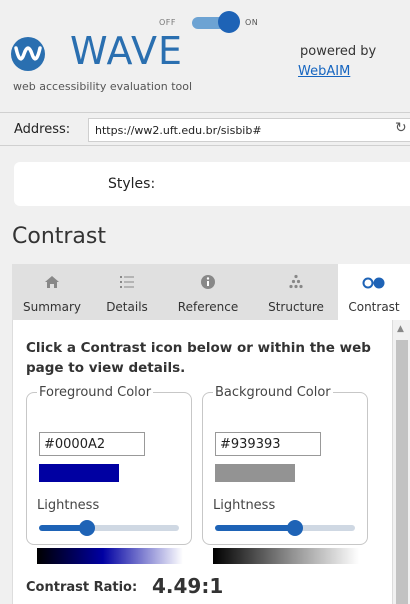  What do you see at coordinates (295, 528) in the screenshot?
I see `background-lightness-slider` at bounding box center [295, 528].